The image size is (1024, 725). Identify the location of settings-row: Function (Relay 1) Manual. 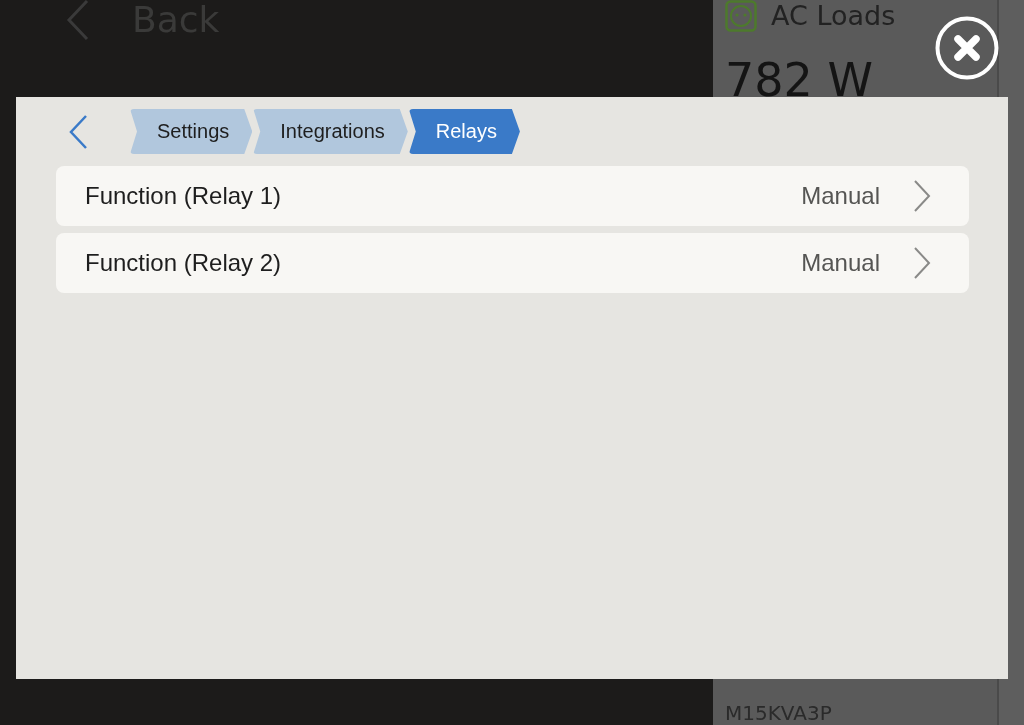
(512, 196).